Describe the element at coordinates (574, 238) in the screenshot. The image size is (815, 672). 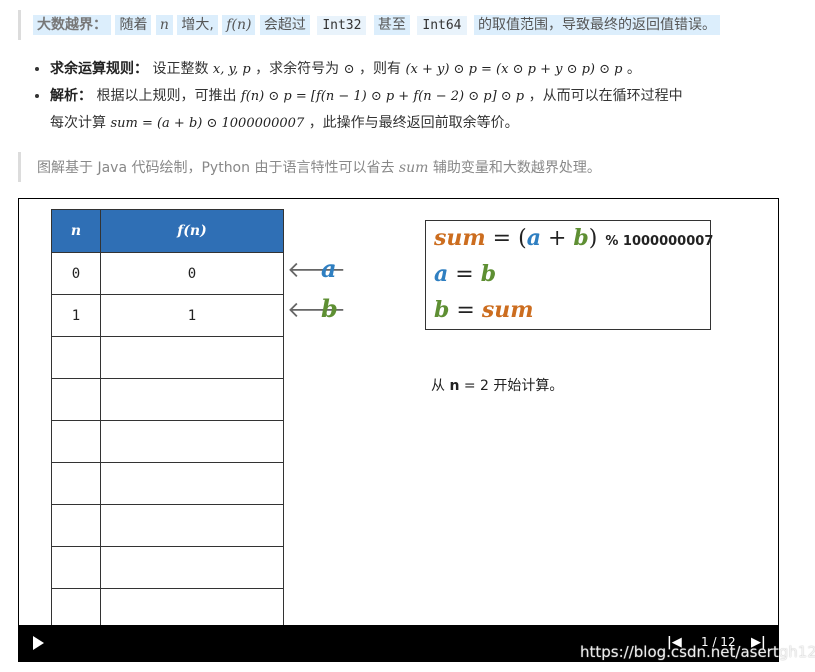
I see `code-line-sum: sum = (a + b)% 1000000007` at that location.